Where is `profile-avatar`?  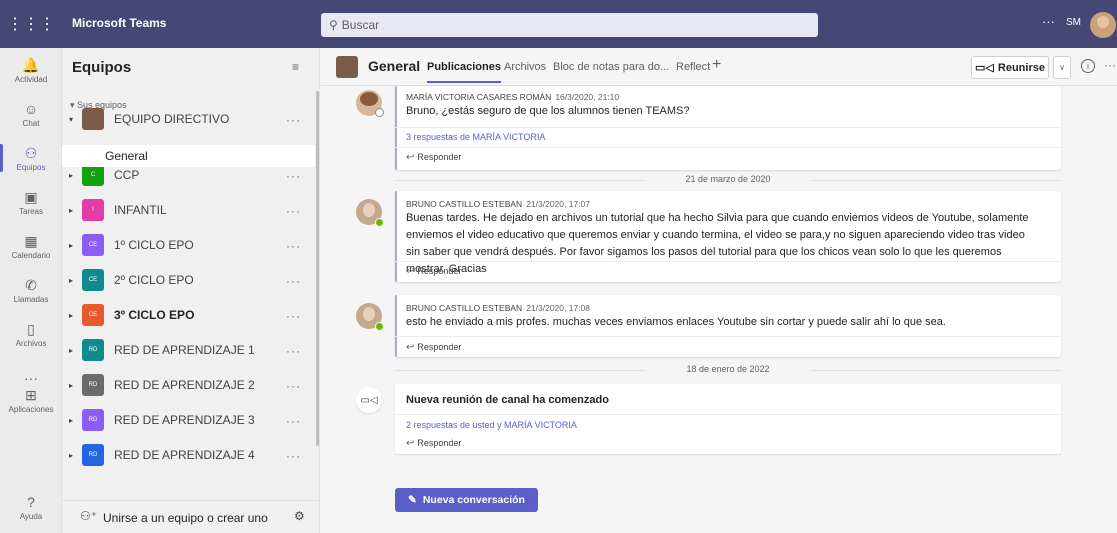
profile-avatar is located at coordinates (1103, 25).